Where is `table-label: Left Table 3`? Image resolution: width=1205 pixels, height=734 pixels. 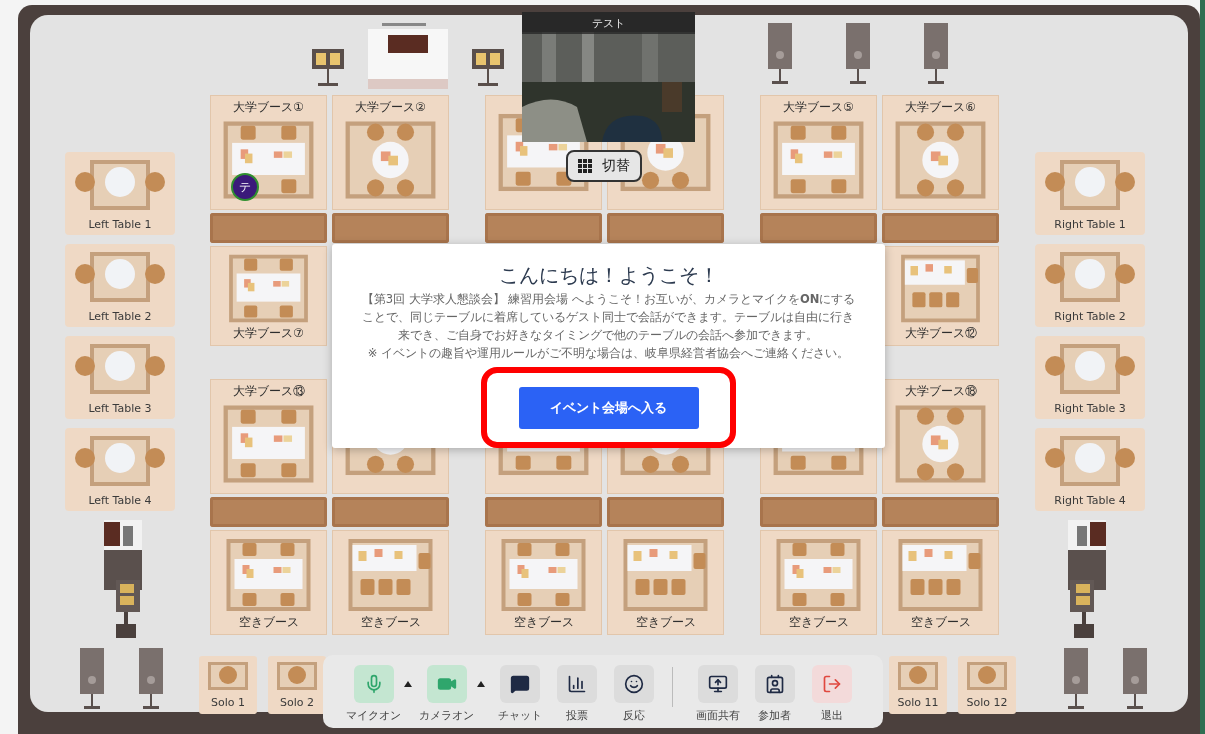 table-label: Left Table 3 is located at coordinates (120, 408).